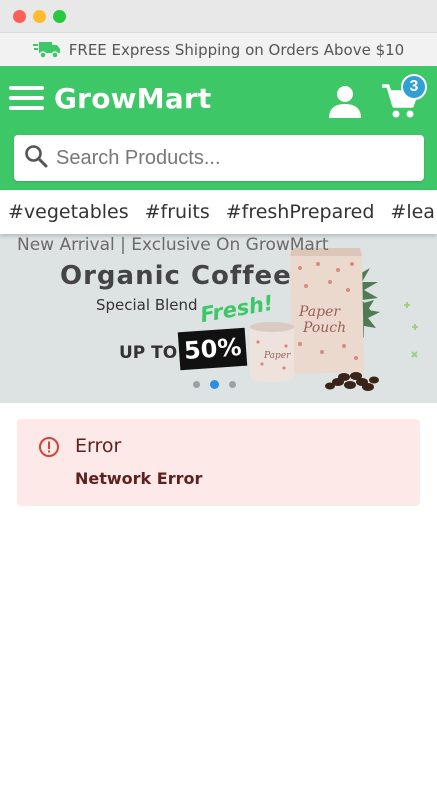 This screenshot has height=806, width=437. Describe the element at coordinates (173, 245) in the screenshot. I see `banner-tagline: New Arrival | Exclusive On GrowMart` at that location.